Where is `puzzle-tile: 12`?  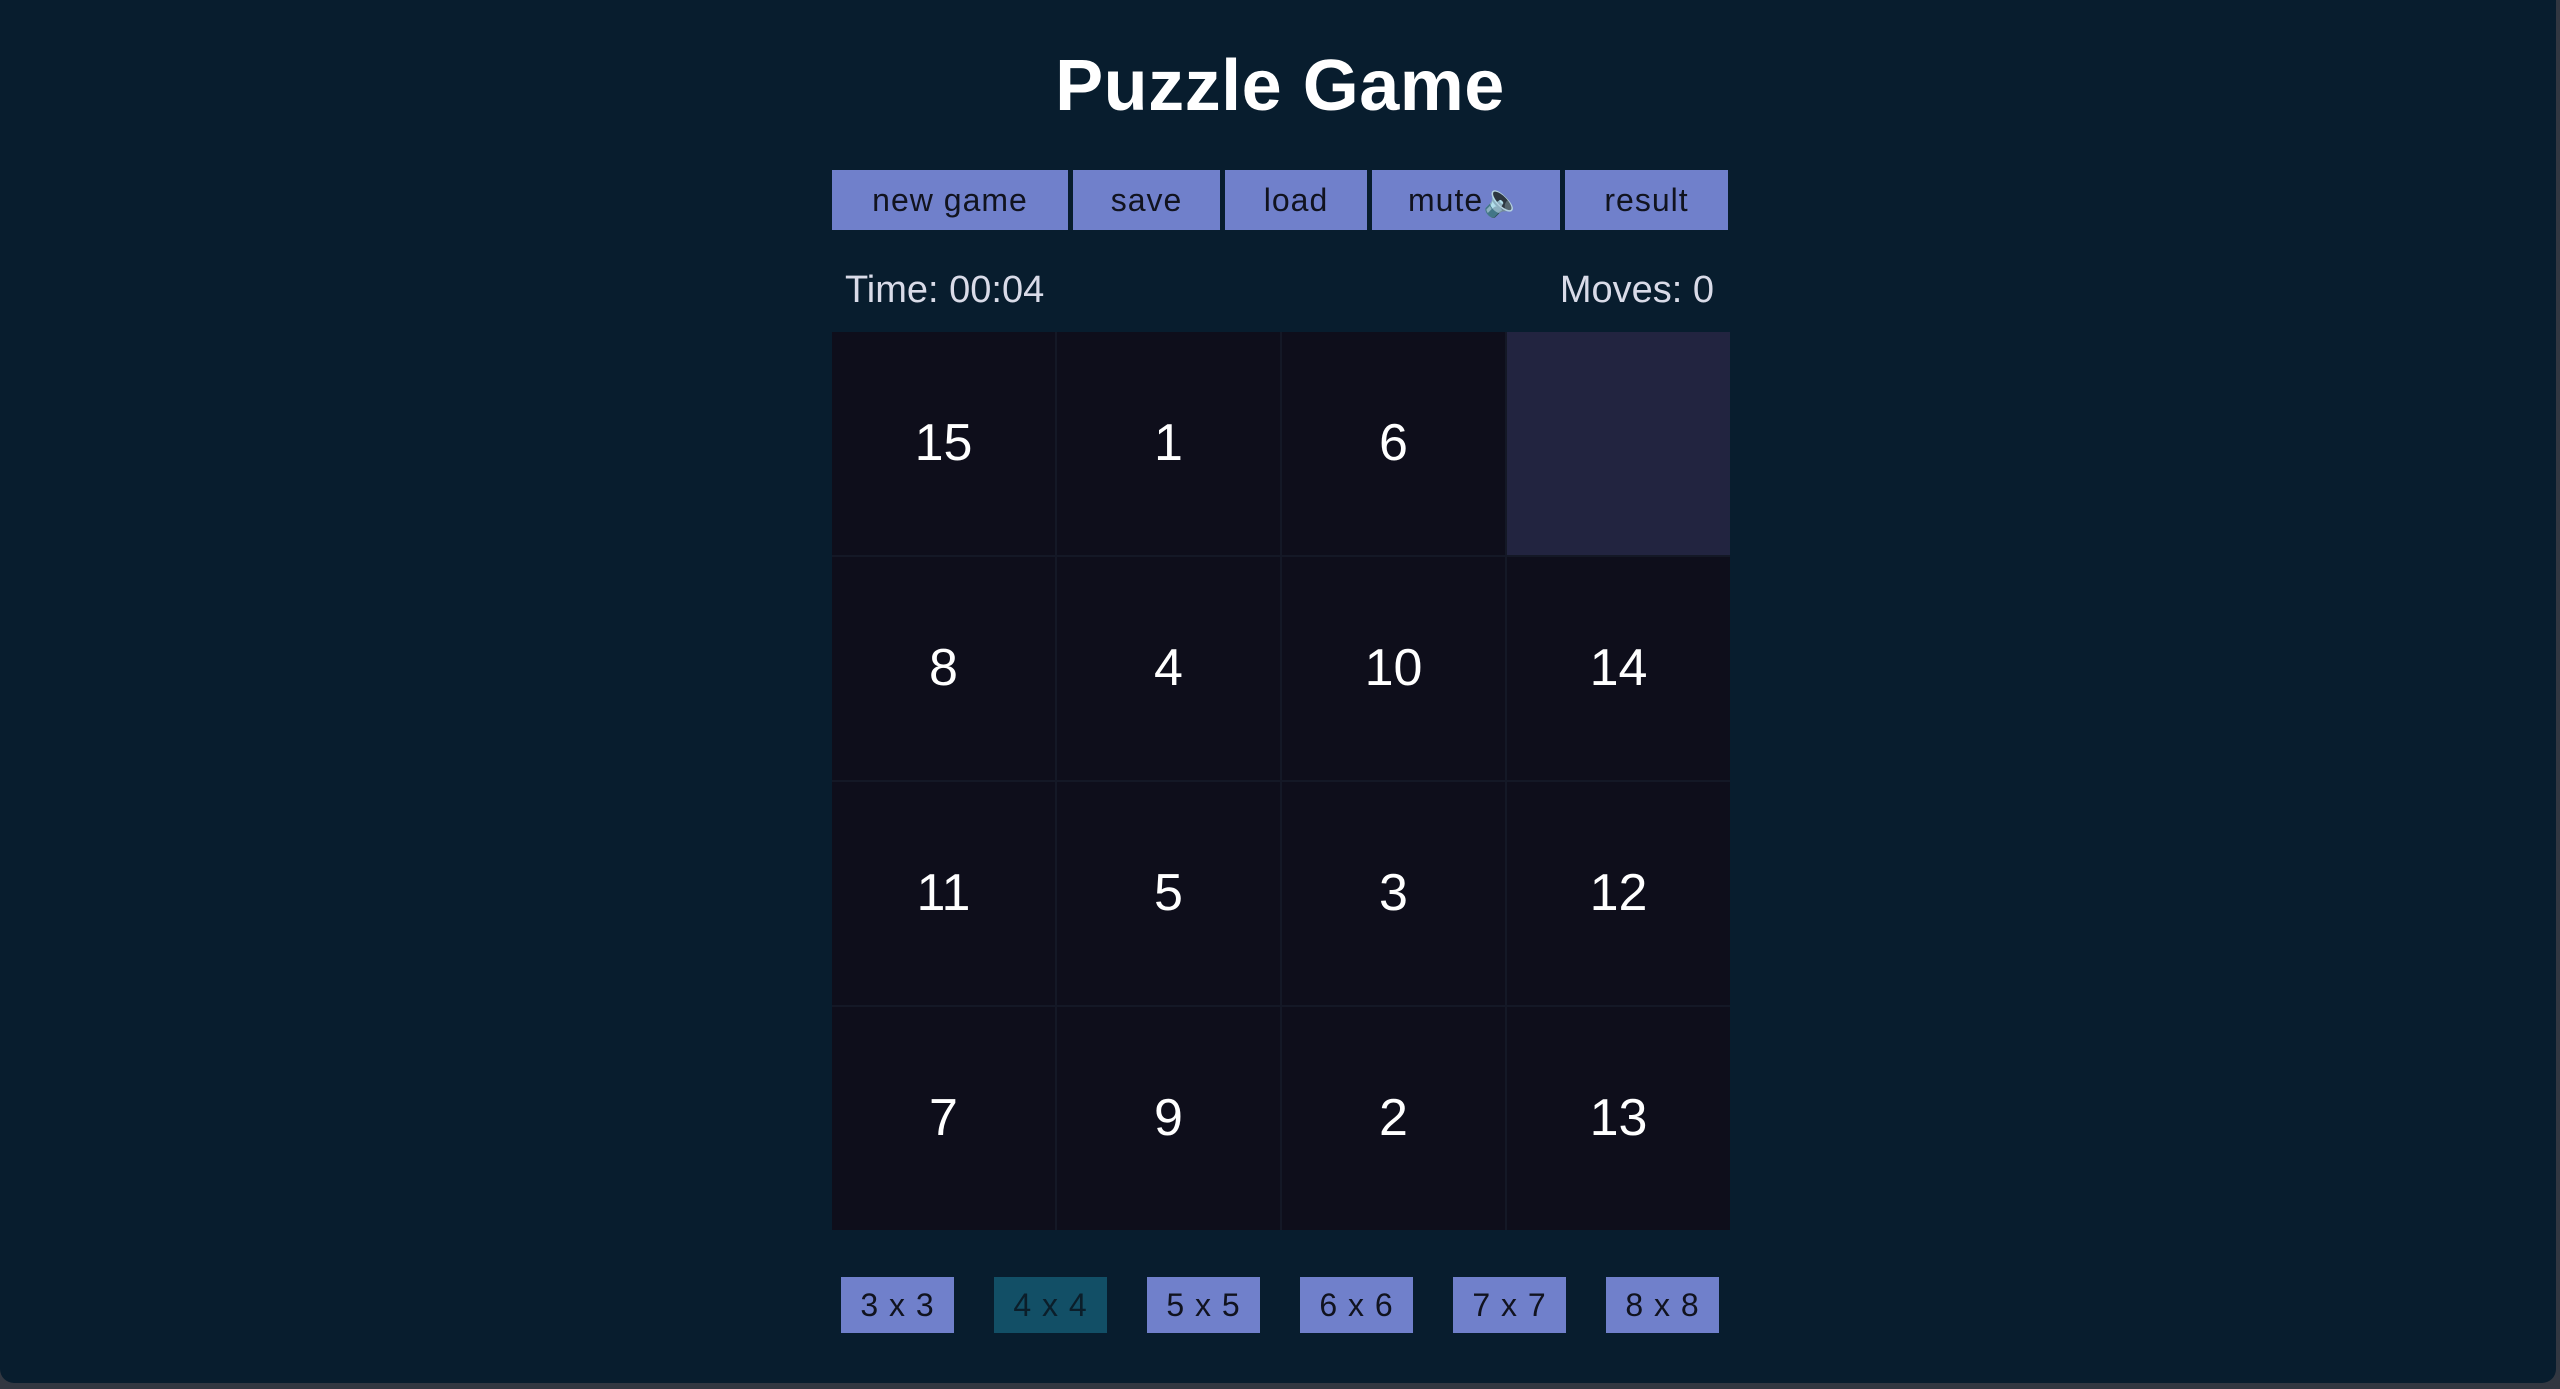
puzzle-tile: 12 is located at coordinates (1618, 893).